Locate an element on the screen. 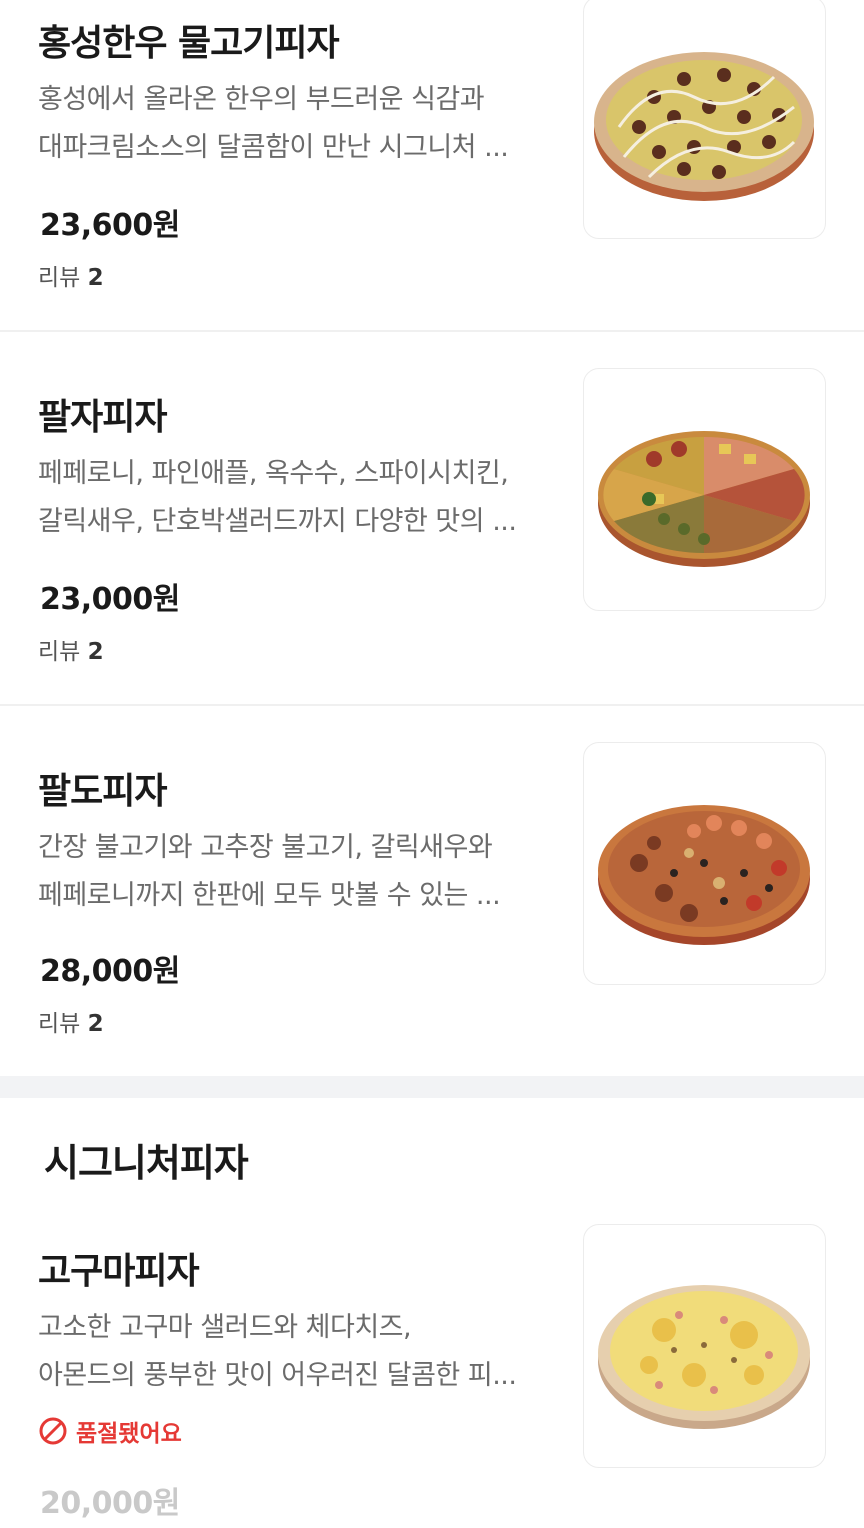  section-separator is located at coordinates (432, 1087).